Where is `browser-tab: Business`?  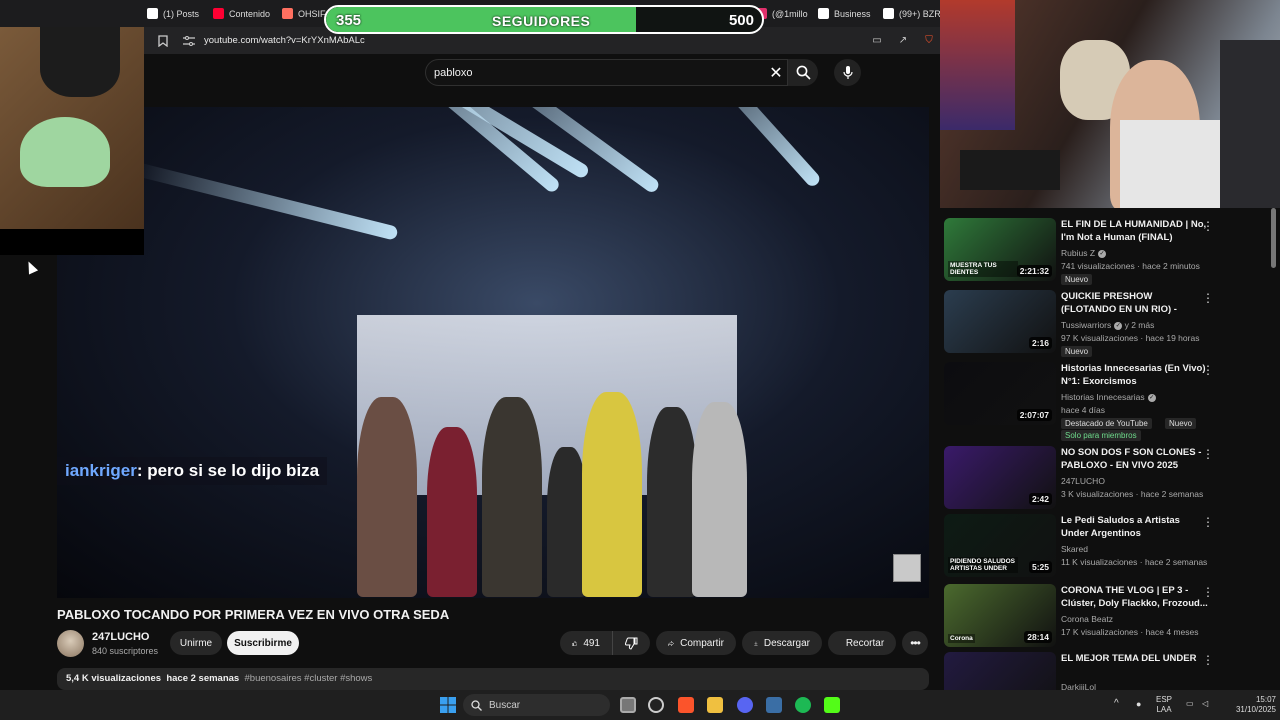 browser-tab: Business is located at coordinates (844, 13).